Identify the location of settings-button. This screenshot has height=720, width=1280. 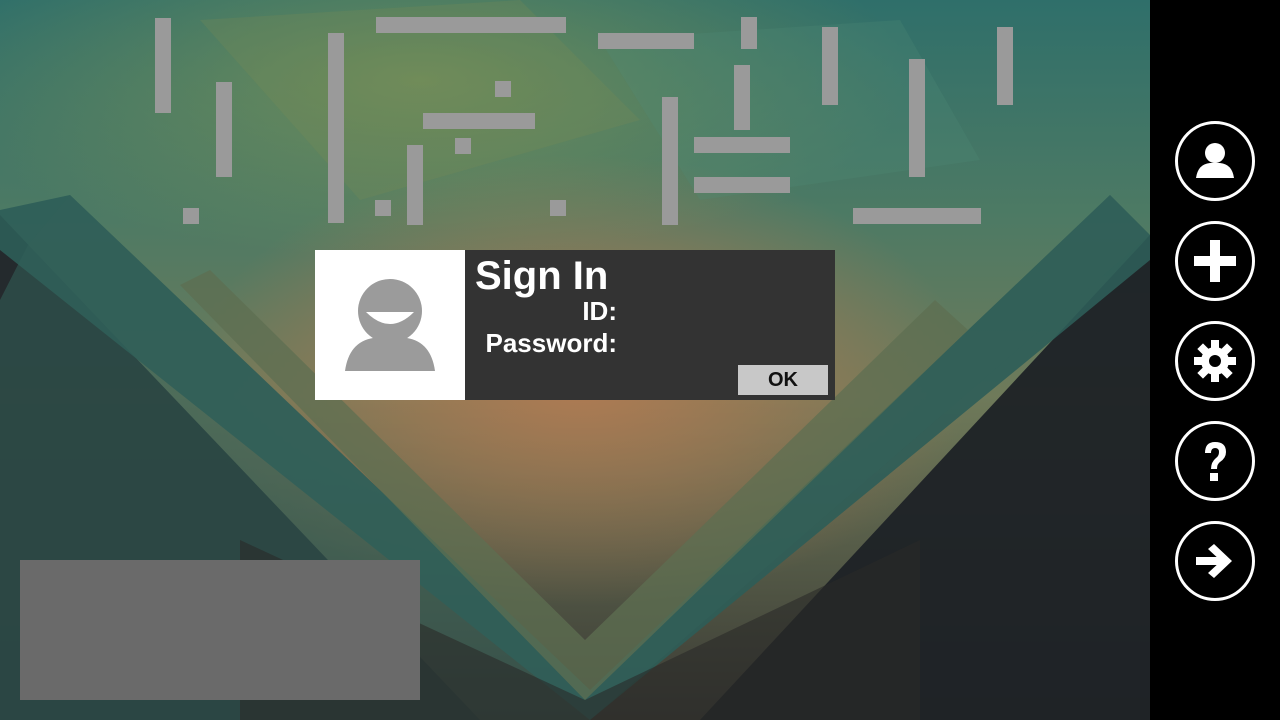
(1215, 361).